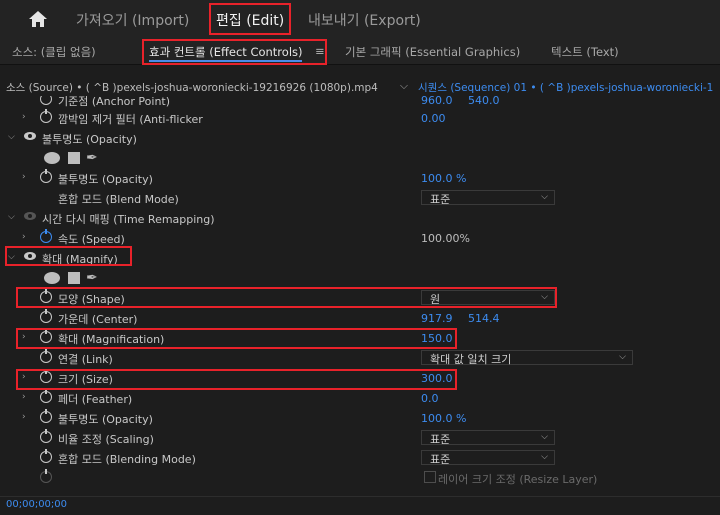 The width and height of the screenshot is (720, 515). I want to click on resize-layer-label: 레이어 크기 조정 (Resize Layer), so click(518, 479).